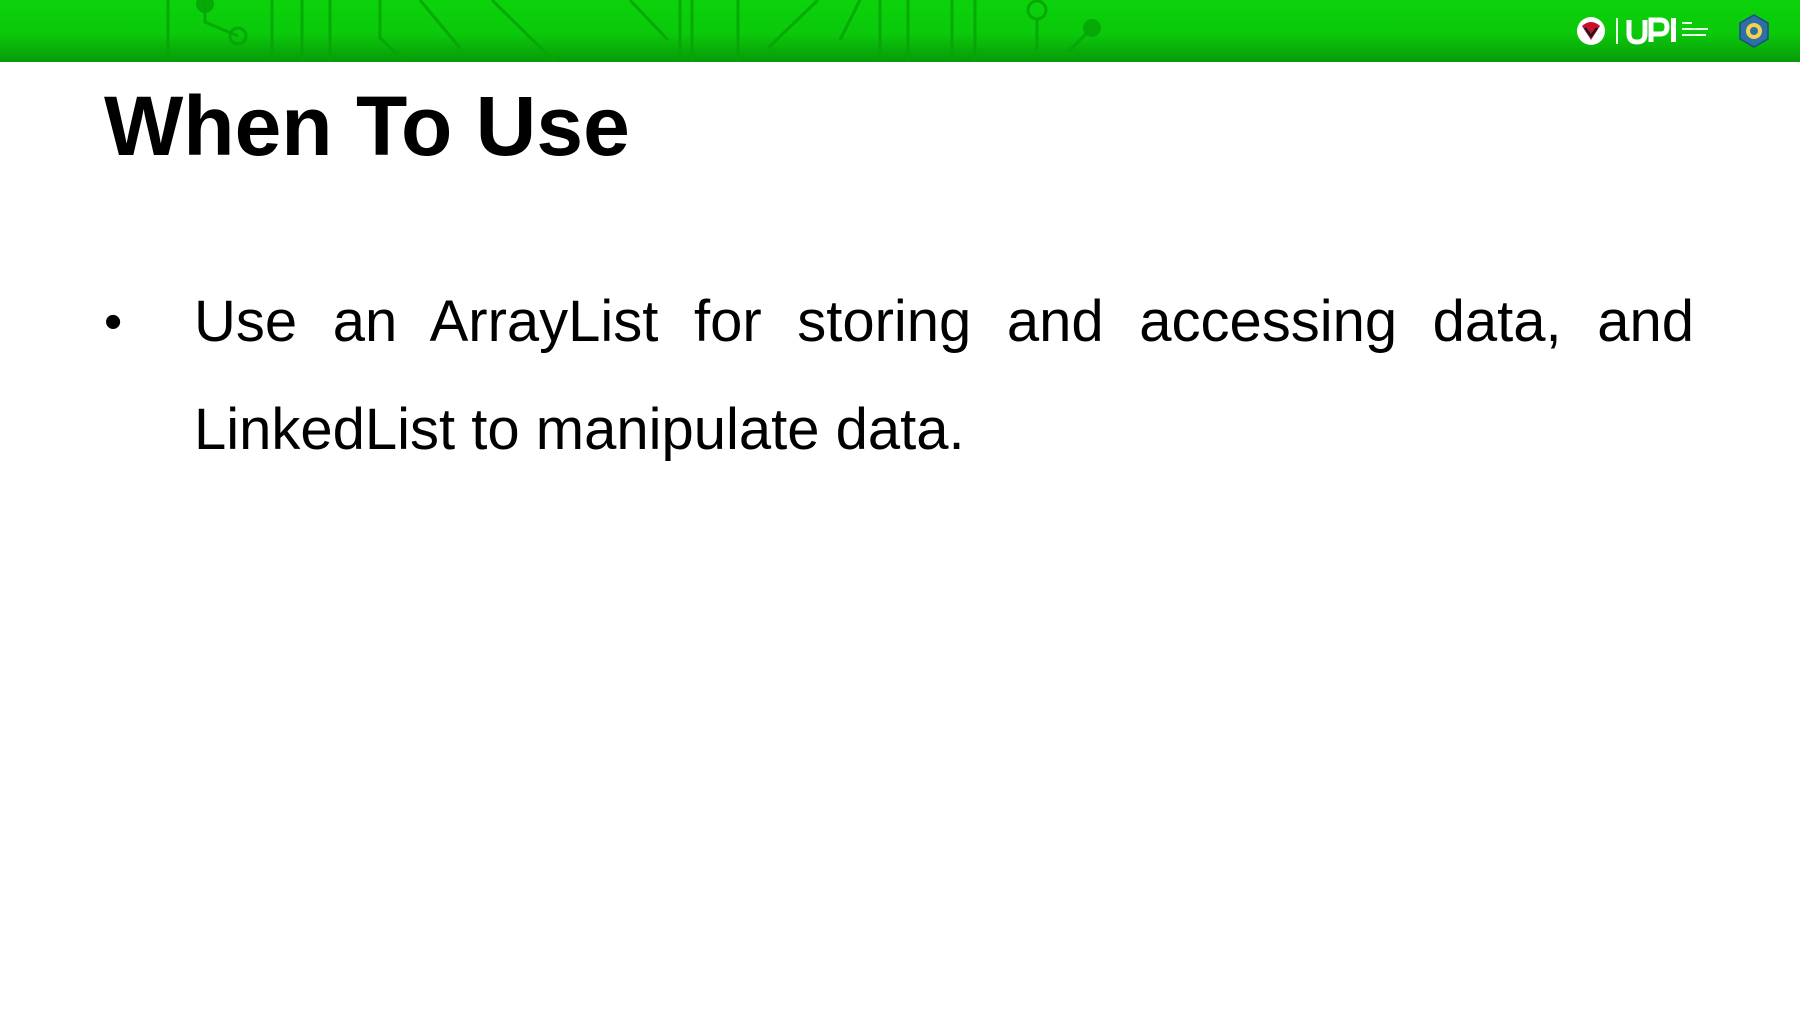 Image resolution: width=1800 pixels, height=1012 pixels. What do you see at coordinates (633, 31) in the screenshot?
I see `circuit-pattern-decoration` at bounding box center [633, 31].